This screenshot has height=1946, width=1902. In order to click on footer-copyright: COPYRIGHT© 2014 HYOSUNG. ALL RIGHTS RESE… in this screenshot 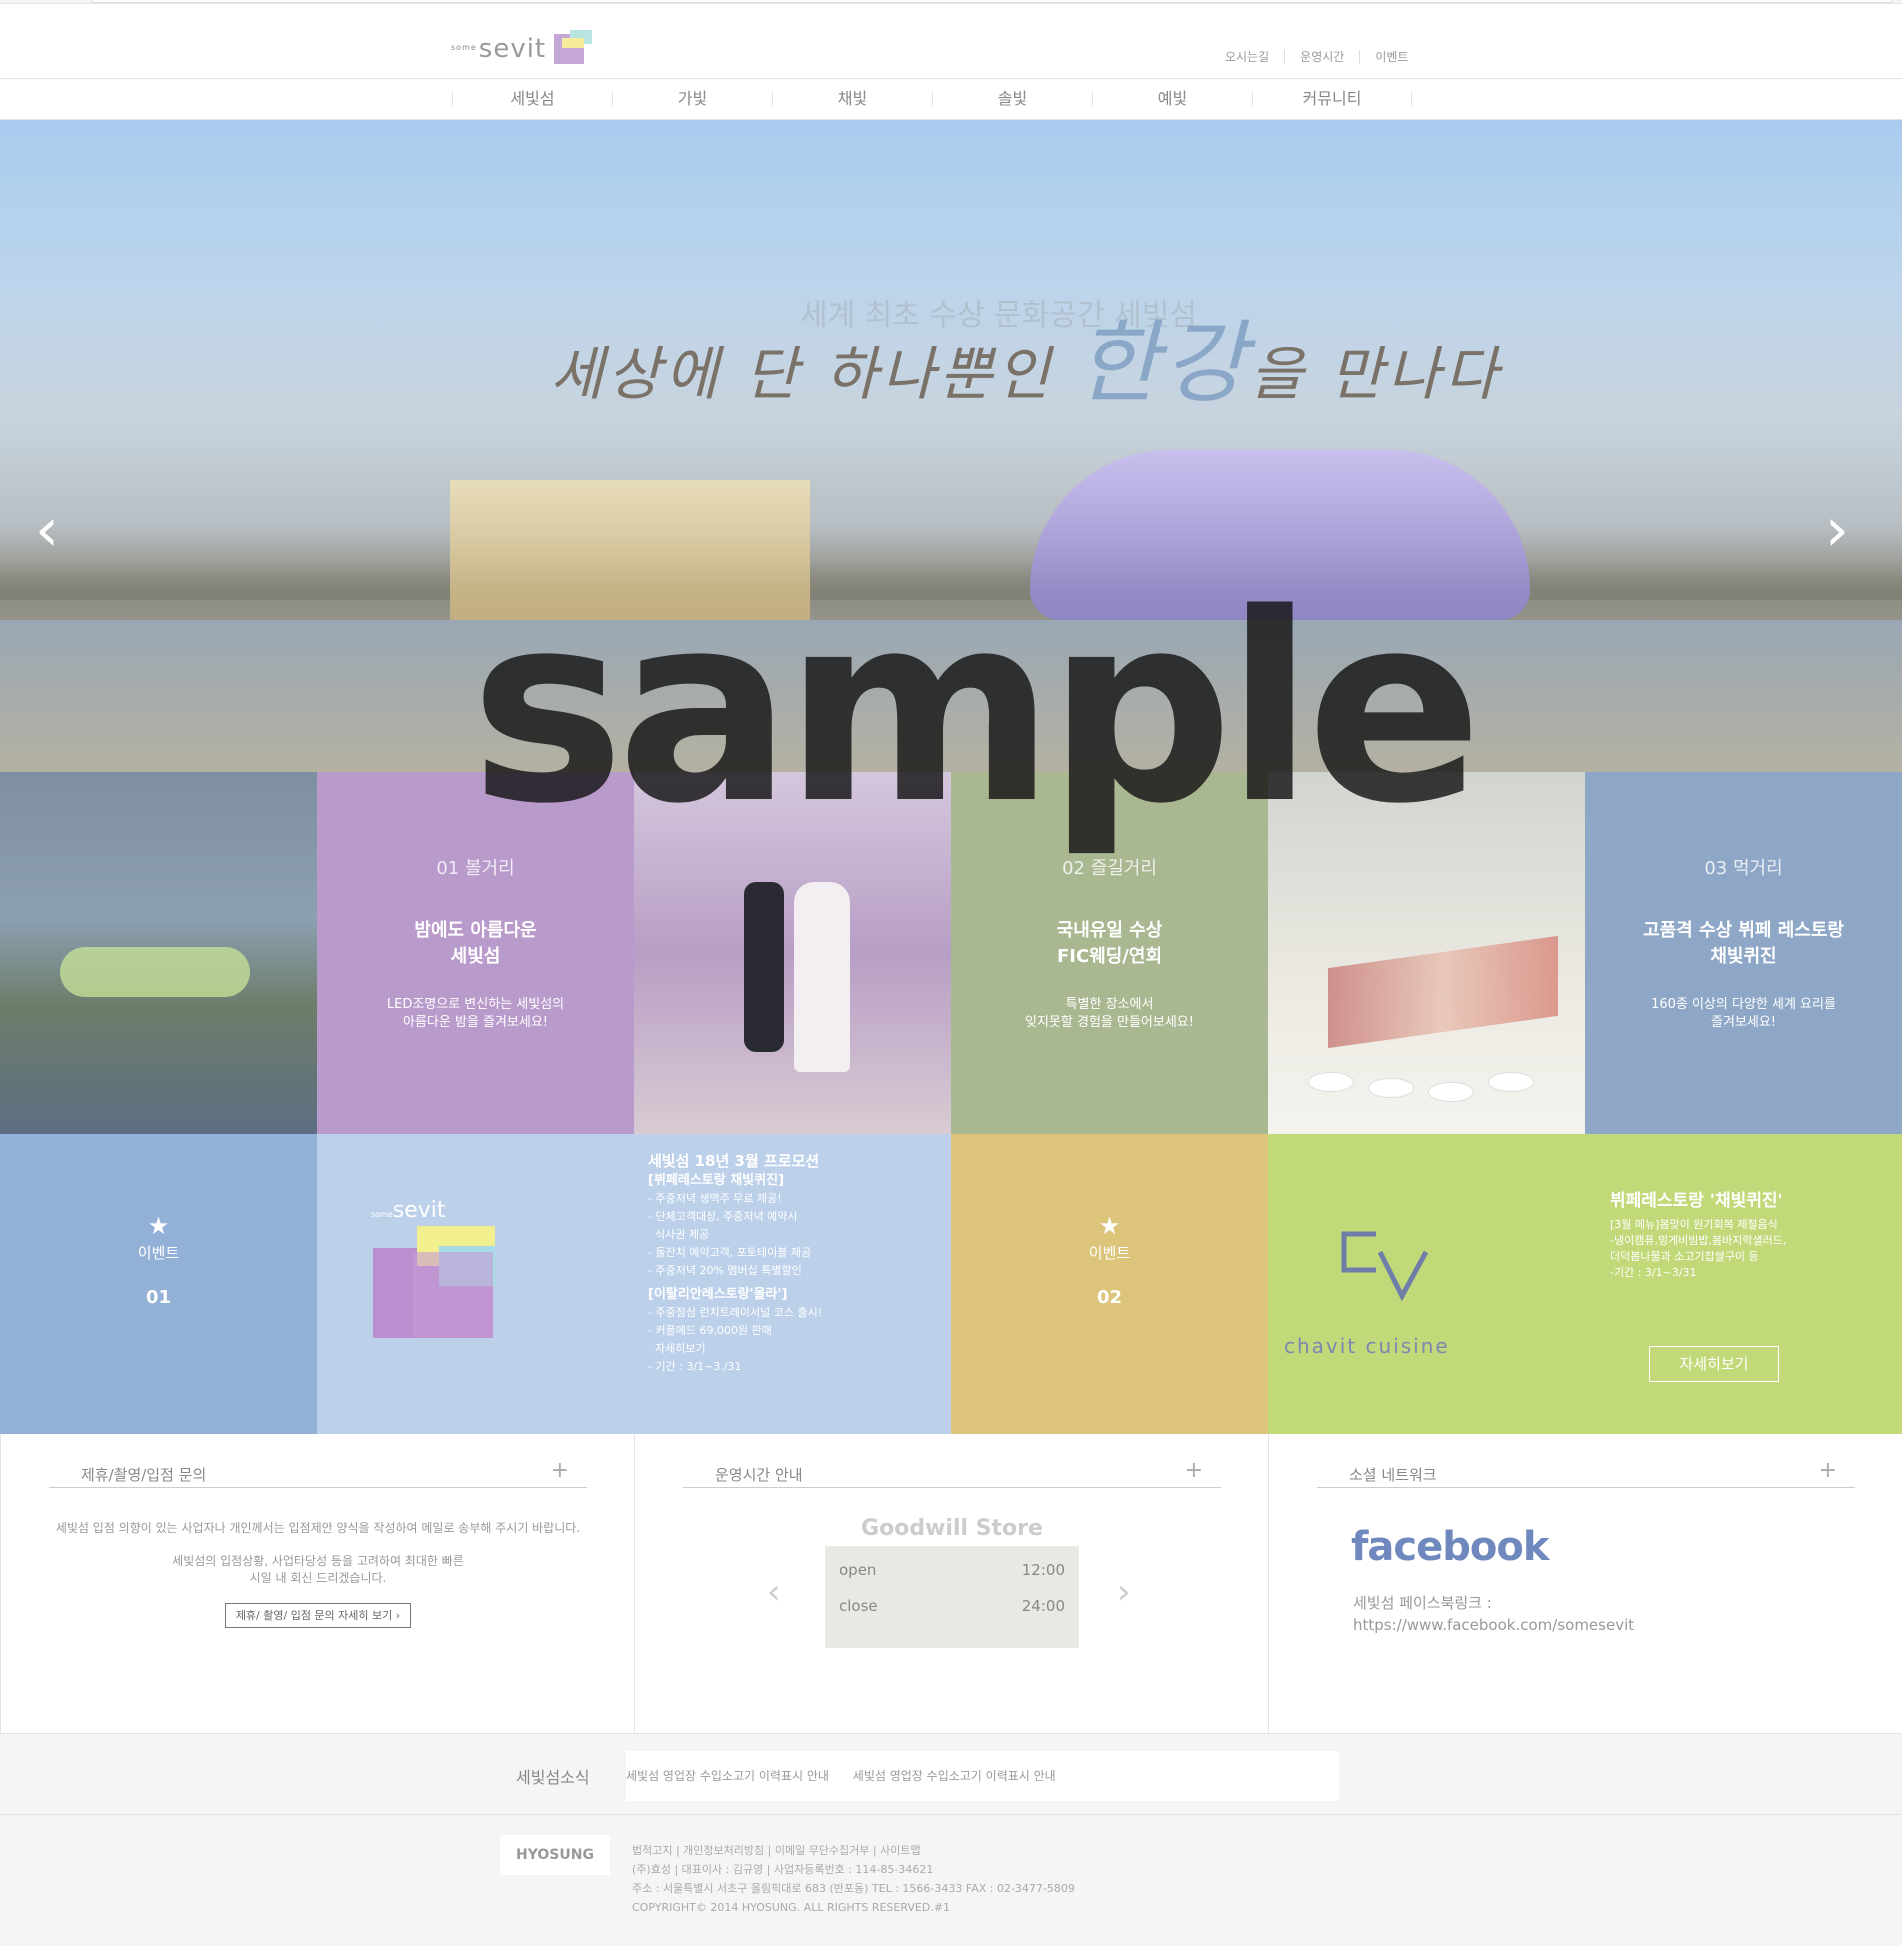, I will do `click(791, 1907)`.